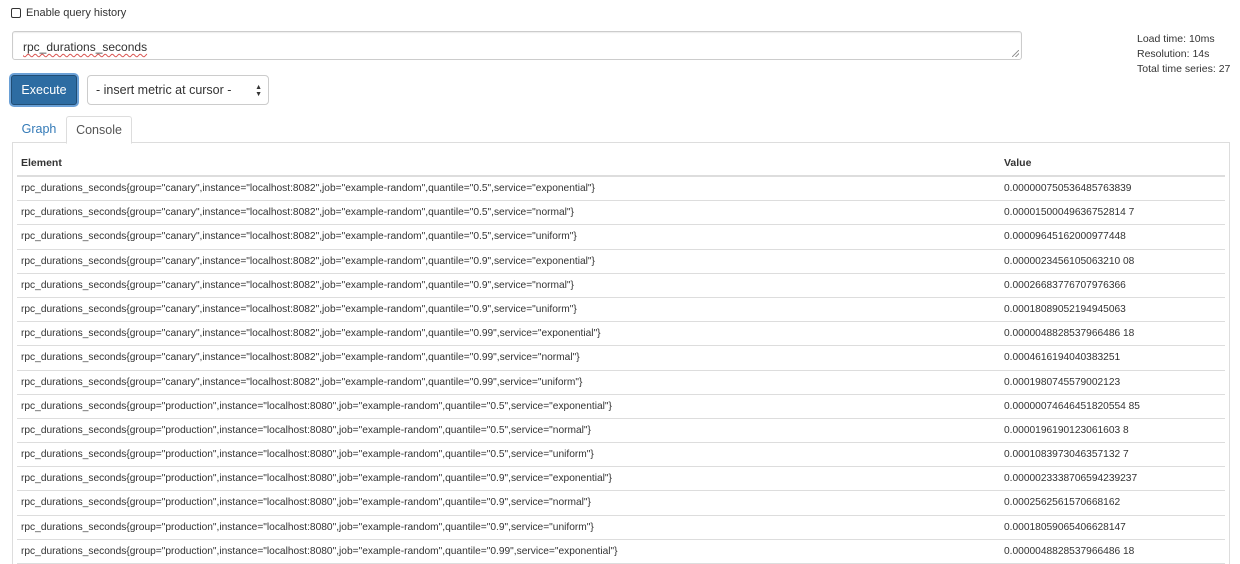  What do you see at coordinates (44, 90) in the screenshot?
I see `execute-button: Execute` at bounding box center [44, 90].